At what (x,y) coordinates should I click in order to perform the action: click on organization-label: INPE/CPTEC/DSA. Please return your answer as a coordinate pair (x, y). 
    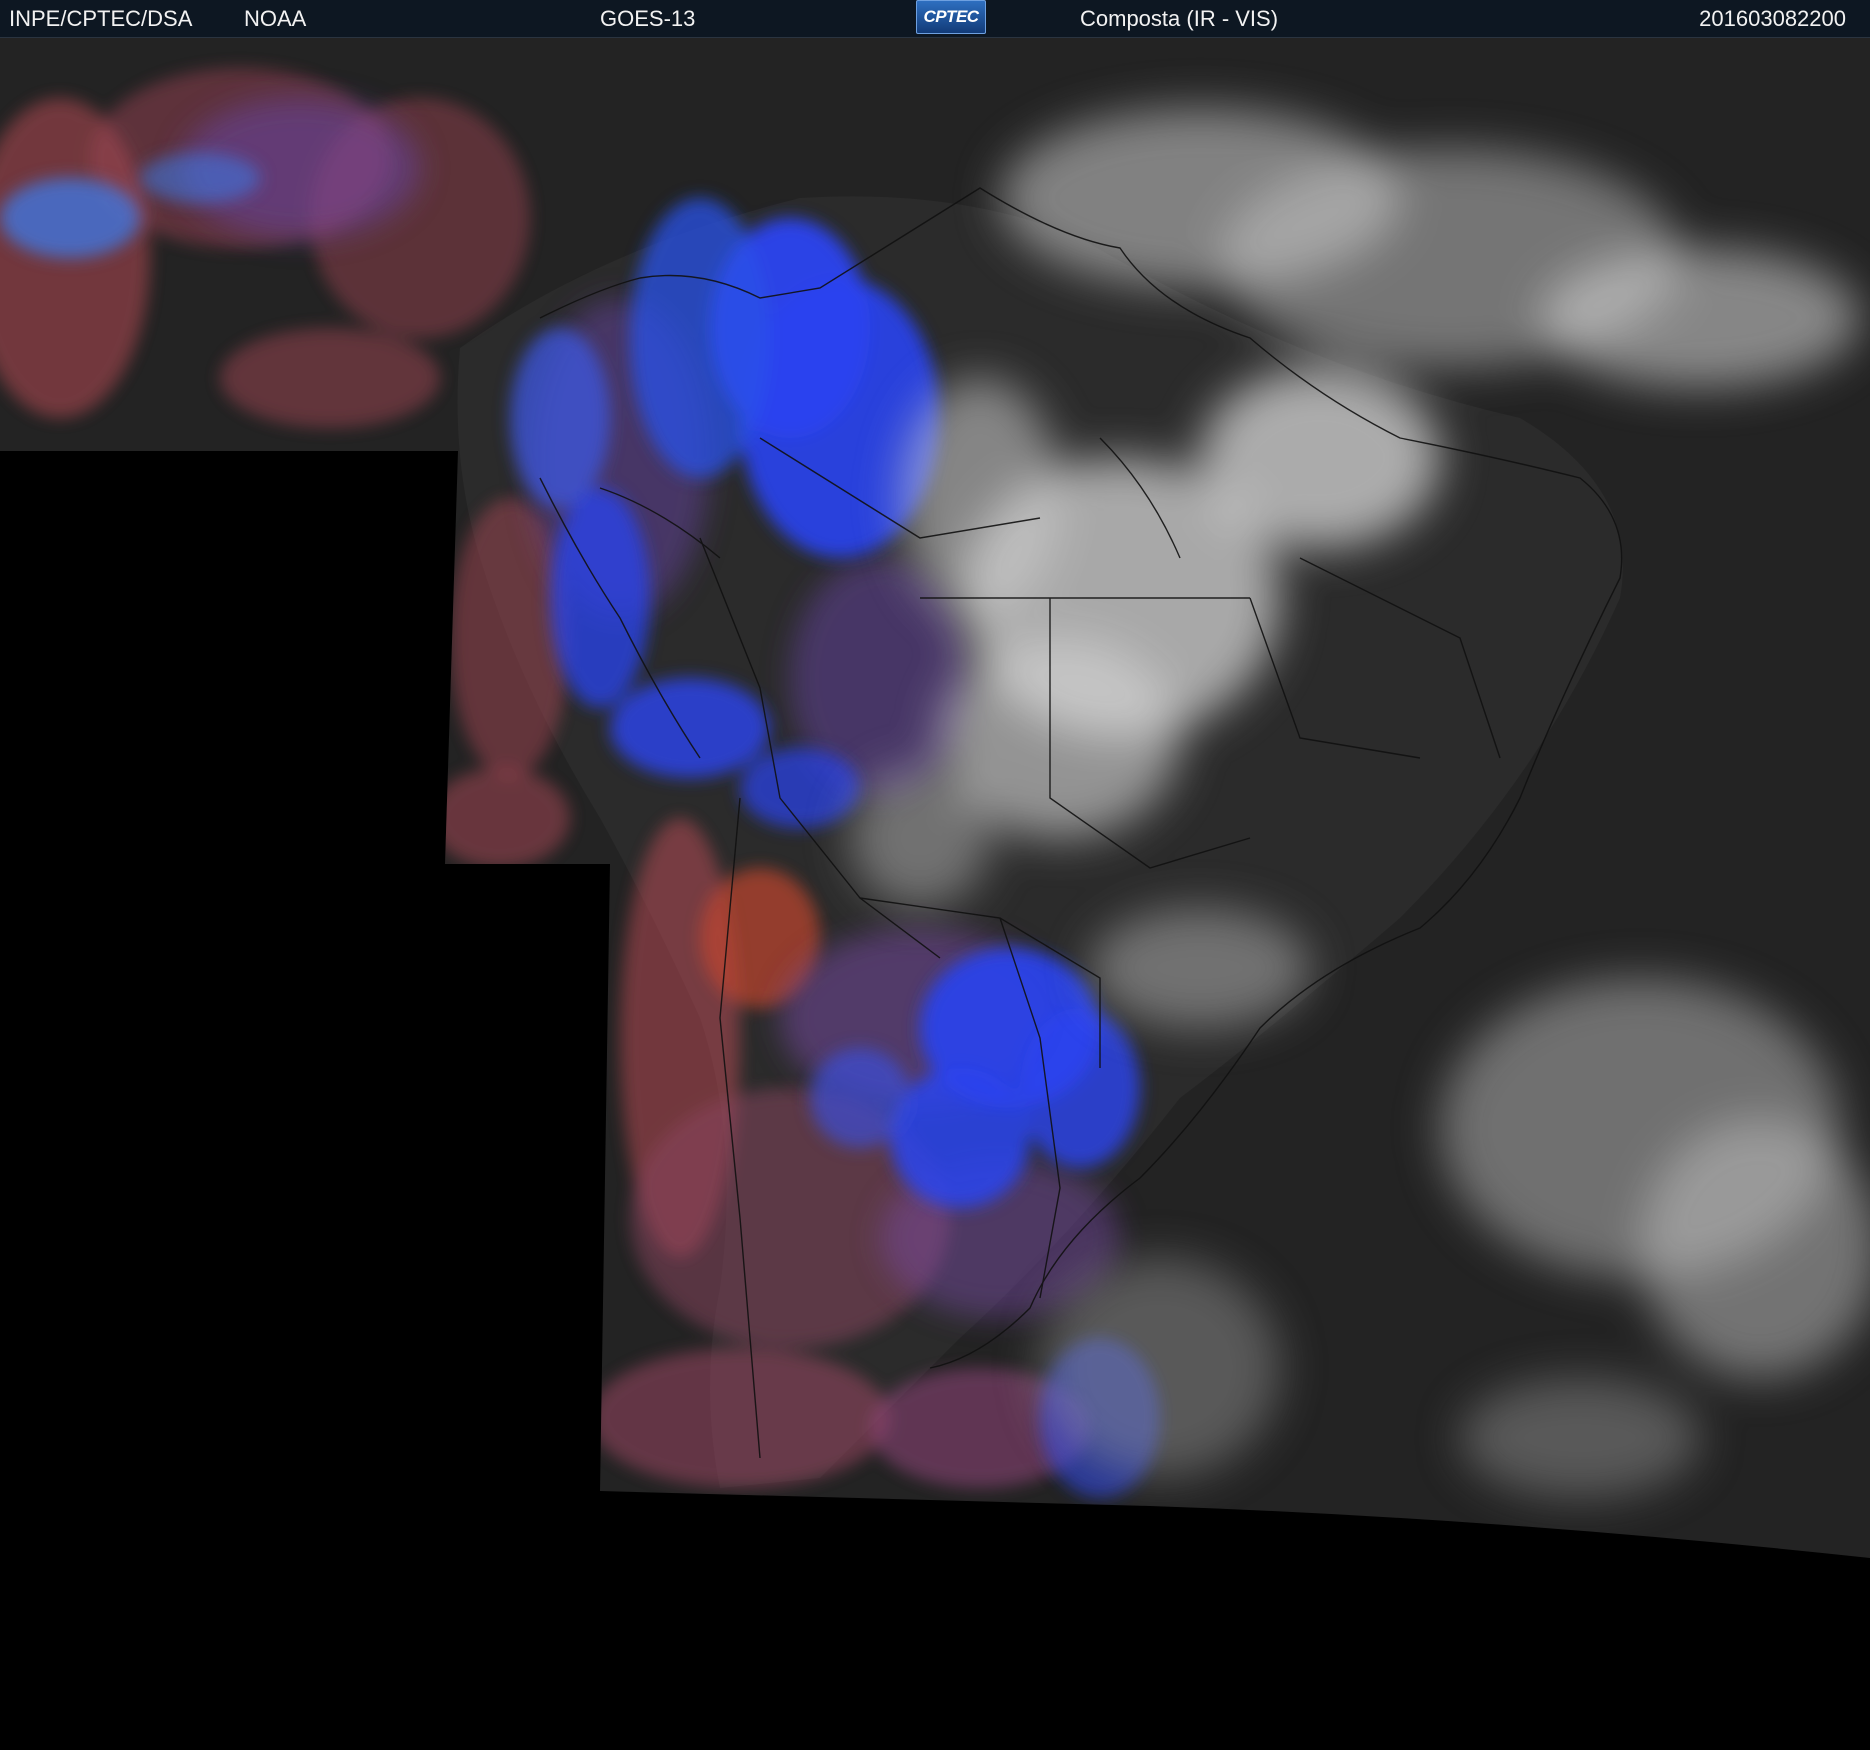
    Looking at the image, I should click on (101, 18).